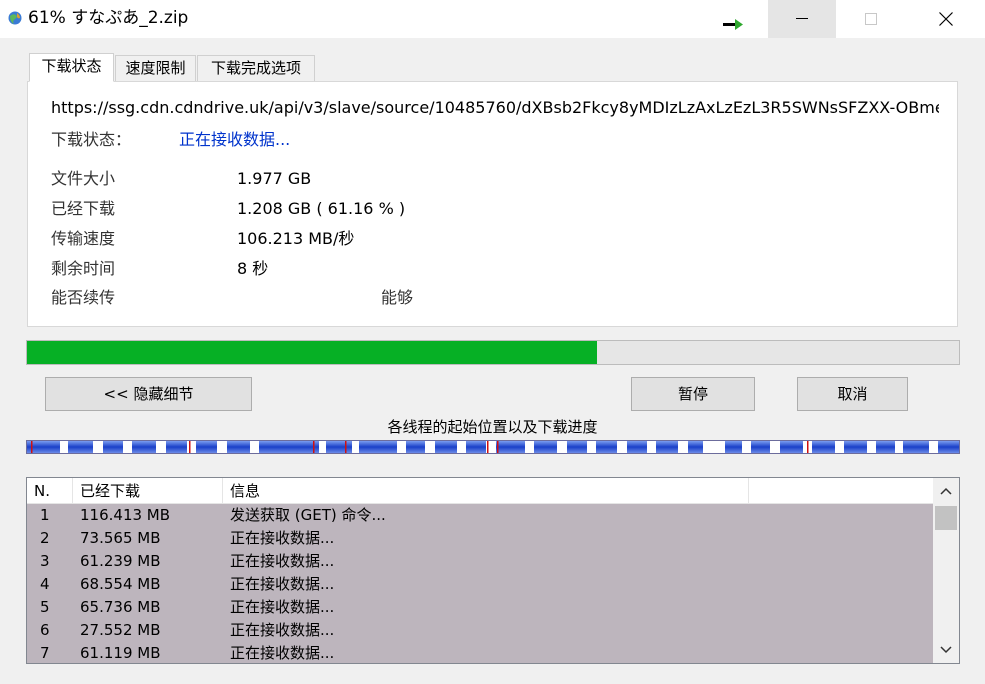 This screenshot has height=684, width=985. What do you see at coordinates (91, 139) in the screenshot?
I see `status-label: 下载状态：` at bounding box center [91, 139].